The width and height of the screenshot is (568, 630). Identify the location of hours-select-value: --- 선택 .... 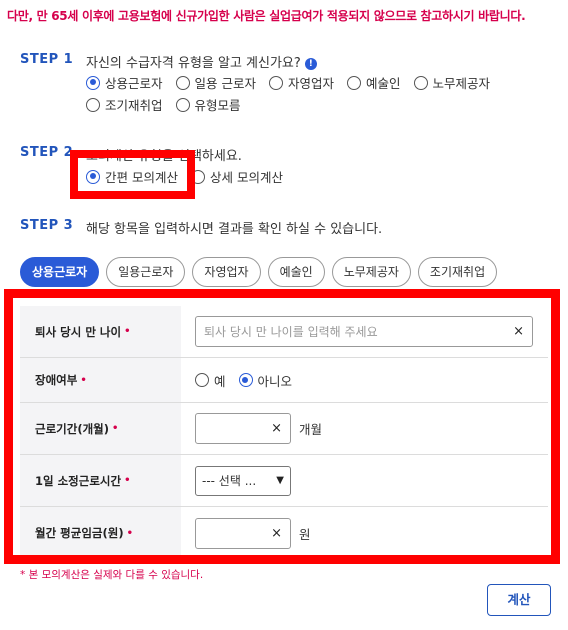
(229, 481).